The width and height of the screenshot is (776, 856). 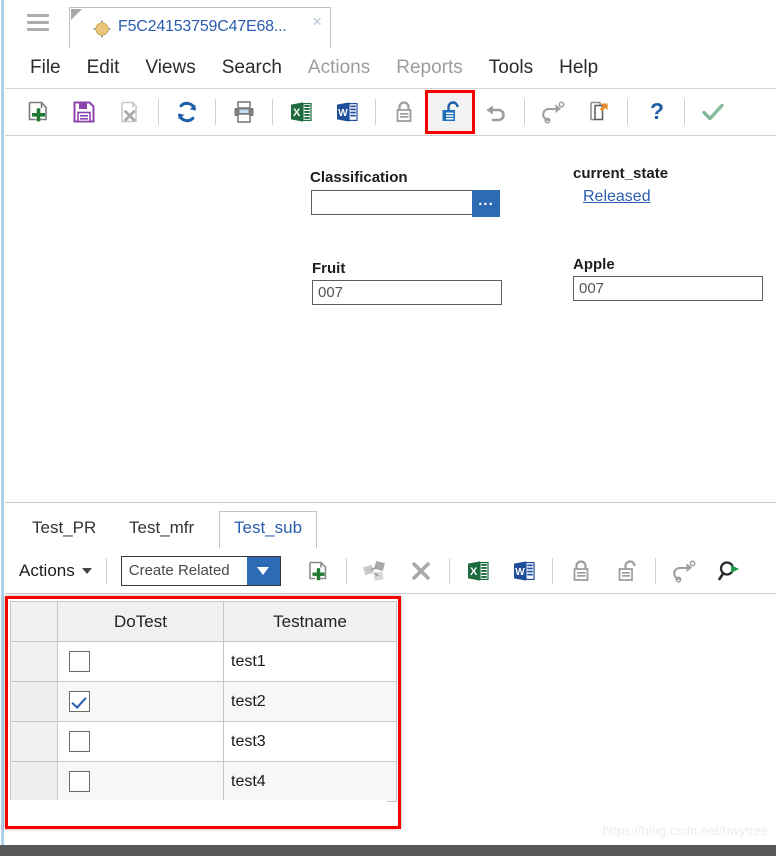 I want to click on table-row: test3, so click(x=203, y=741).